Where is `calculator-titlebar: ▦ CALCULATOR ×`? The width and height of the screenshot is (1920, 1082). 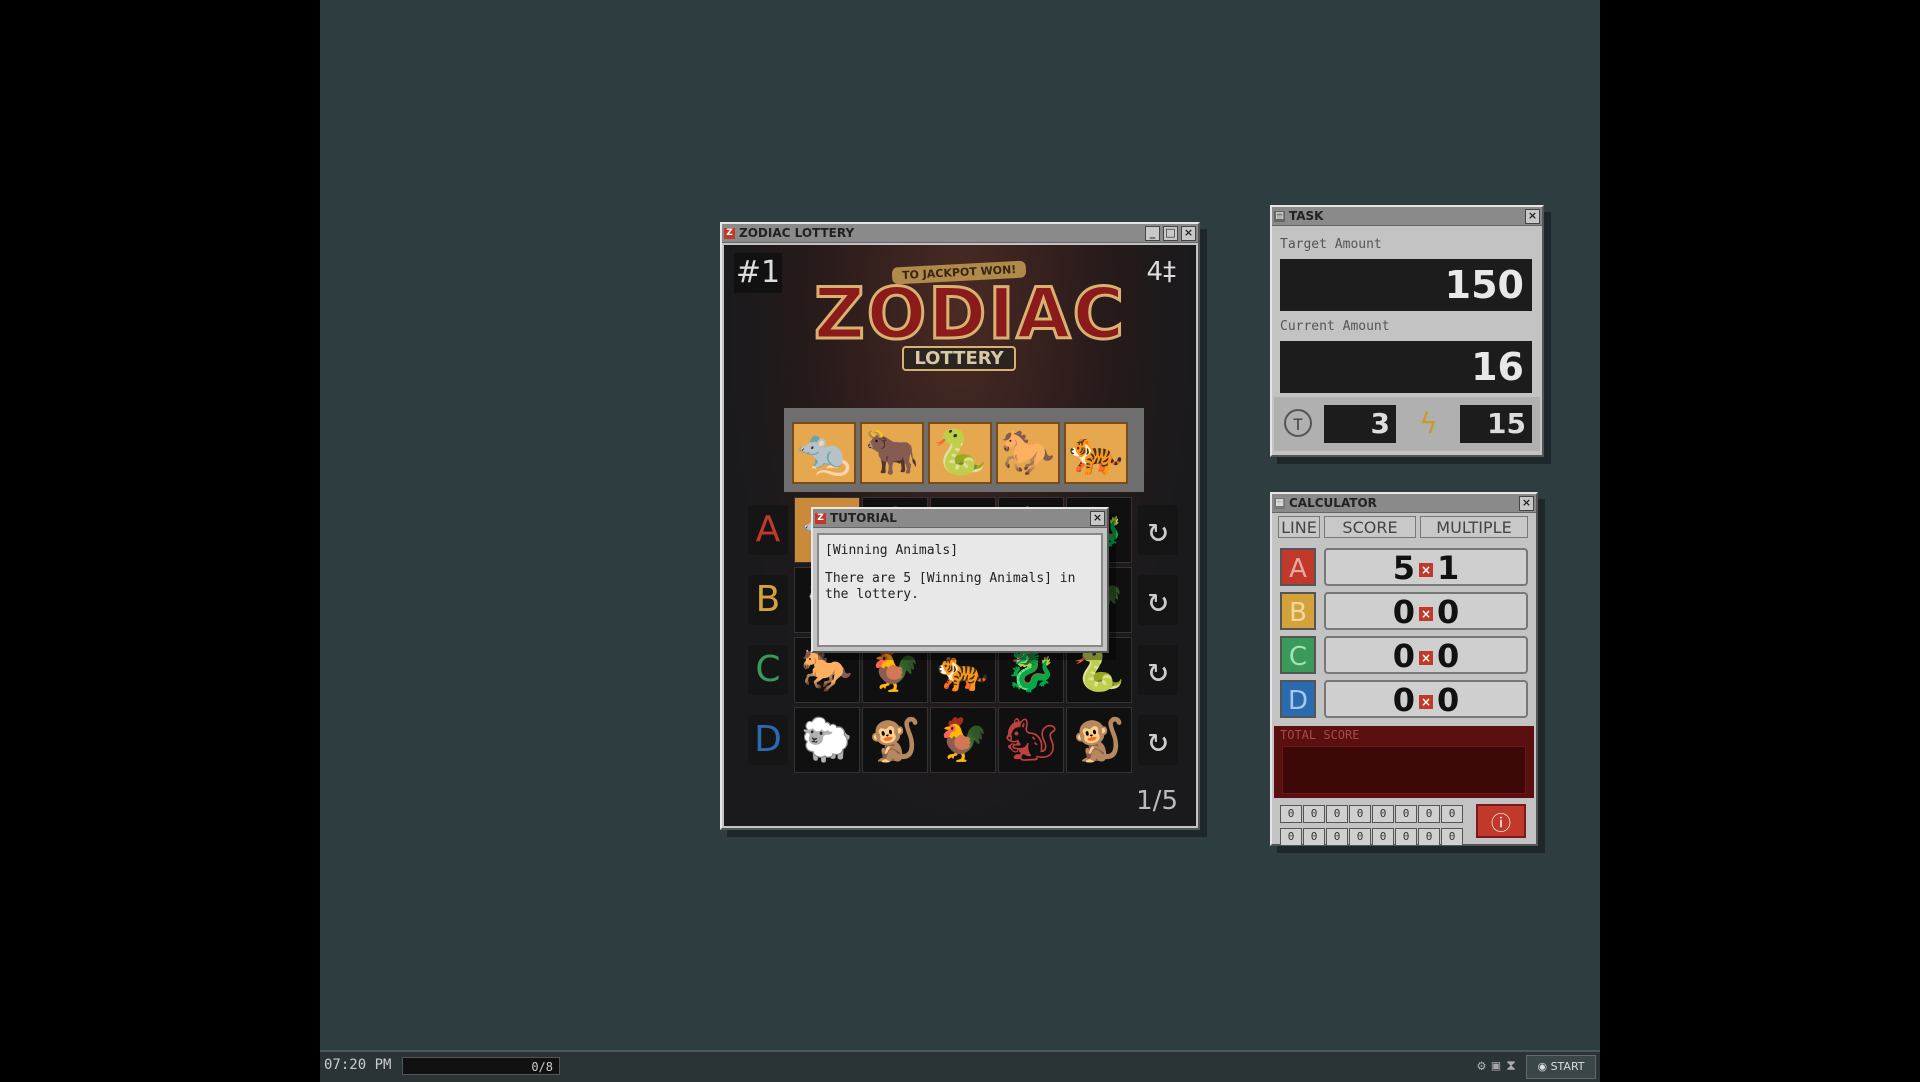
calculator-titlebar: ▦ CALCULATOR × is located at coordinates (1404, 503).